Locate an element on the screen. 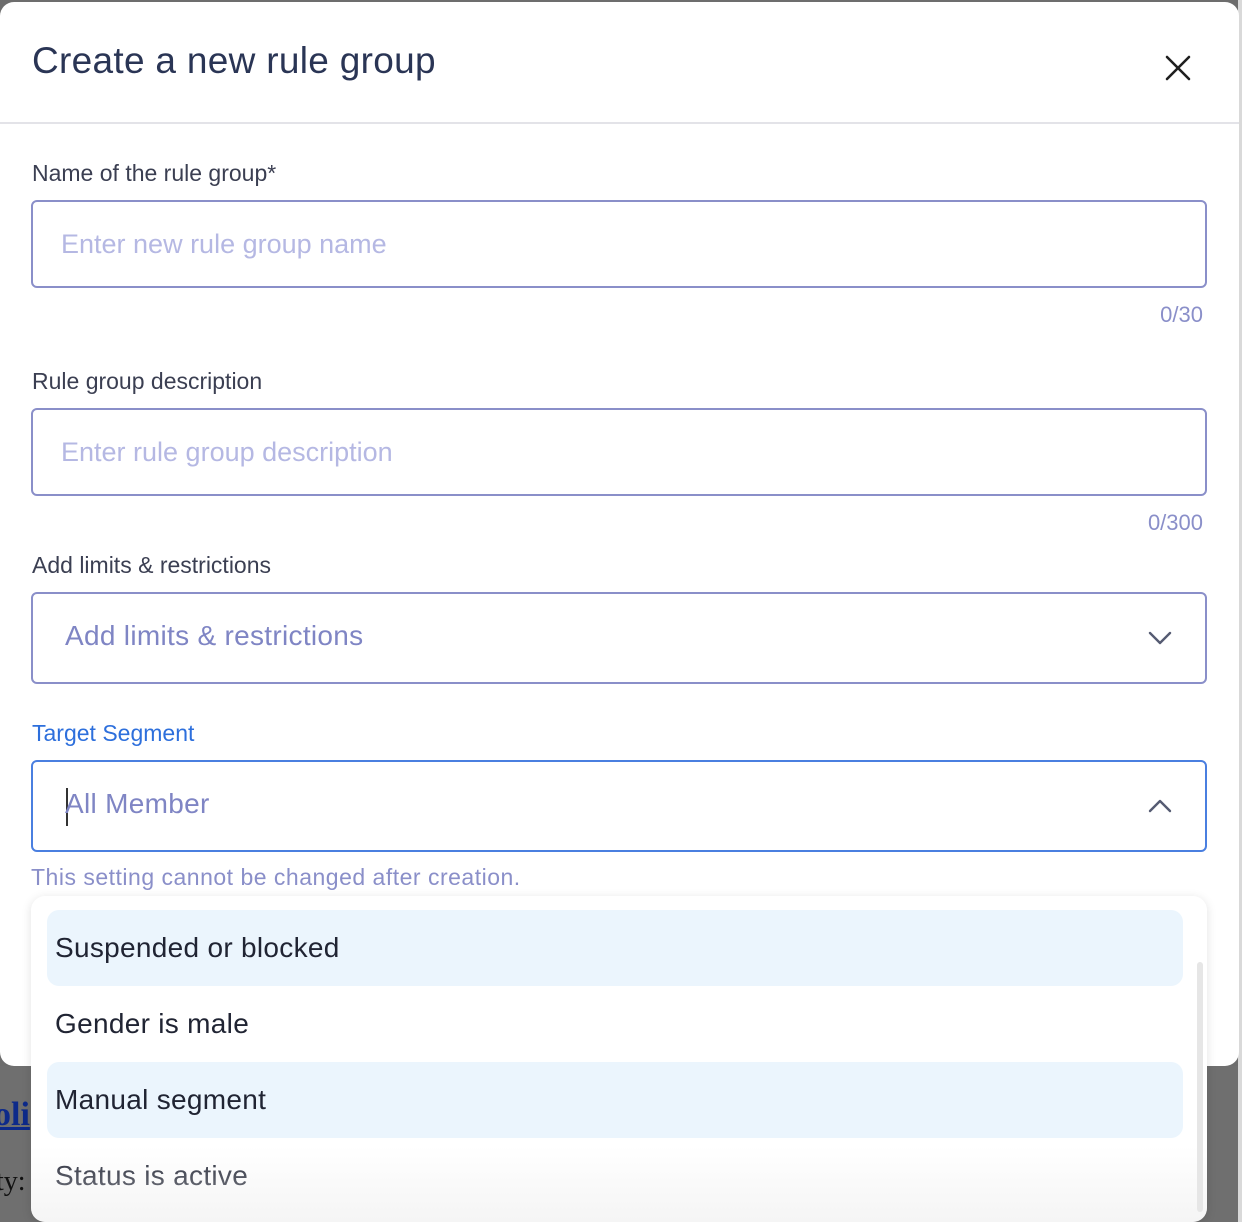 This screenshot has width=1242, height=1222. name-label: Name of the rule group* is located at coordinates (154, 173).